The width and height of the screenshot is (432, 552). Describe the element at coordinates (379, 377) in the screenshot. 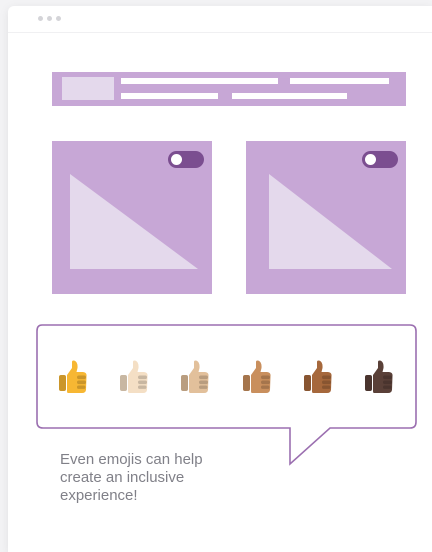

I see `thumbs-up-dark-skin-icon` at that location.